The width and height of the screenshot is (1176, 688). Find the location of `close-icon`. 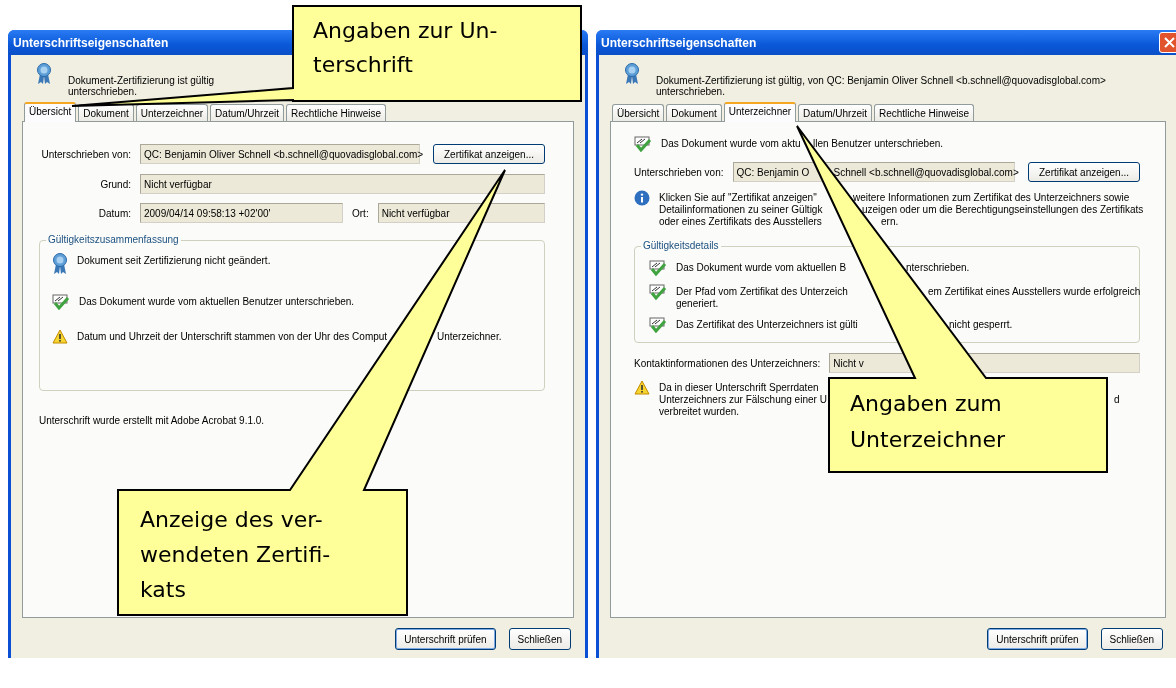

close-icon is located at coordinates (1169, 42).